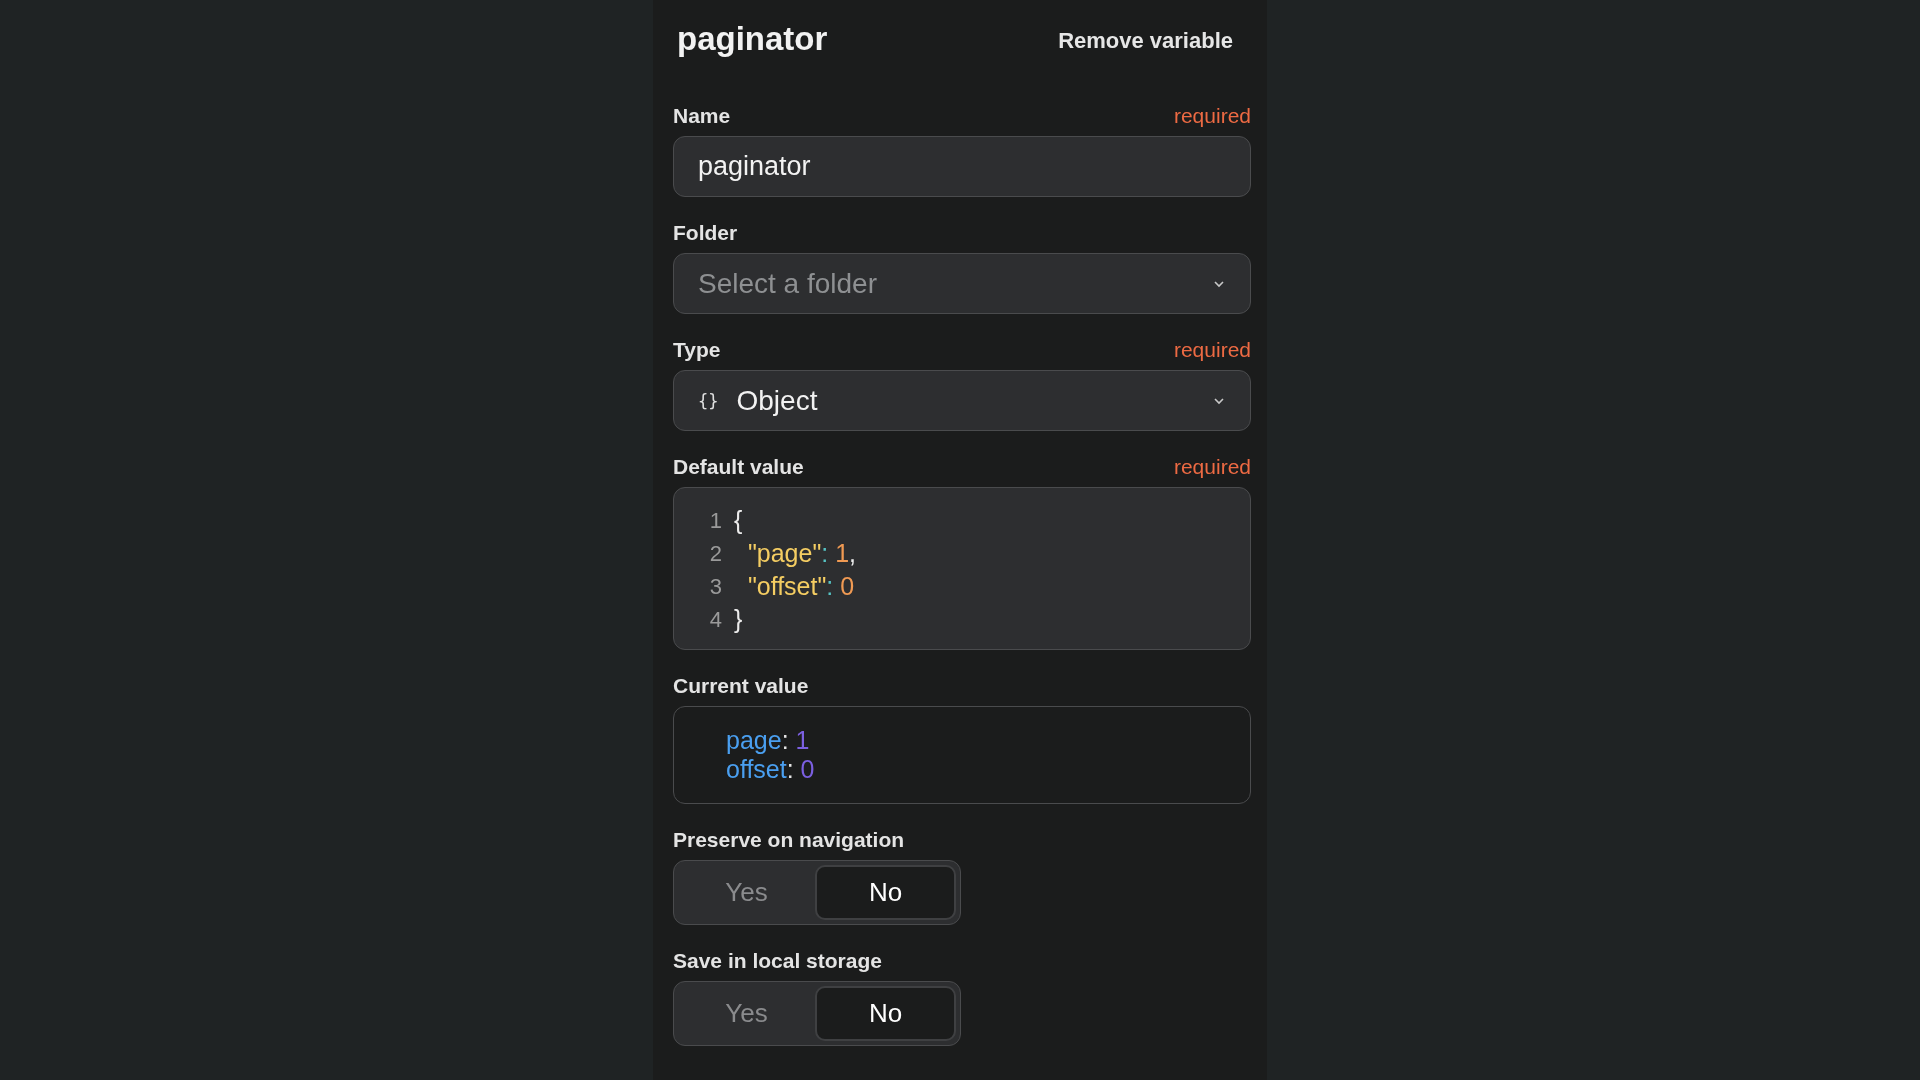 The height and width of the screenshot is (1080, 1920). What do you see at coordinates (705, 233) in the screenshot?
I see `field-label: Folder` at bounding box center [705, 233].